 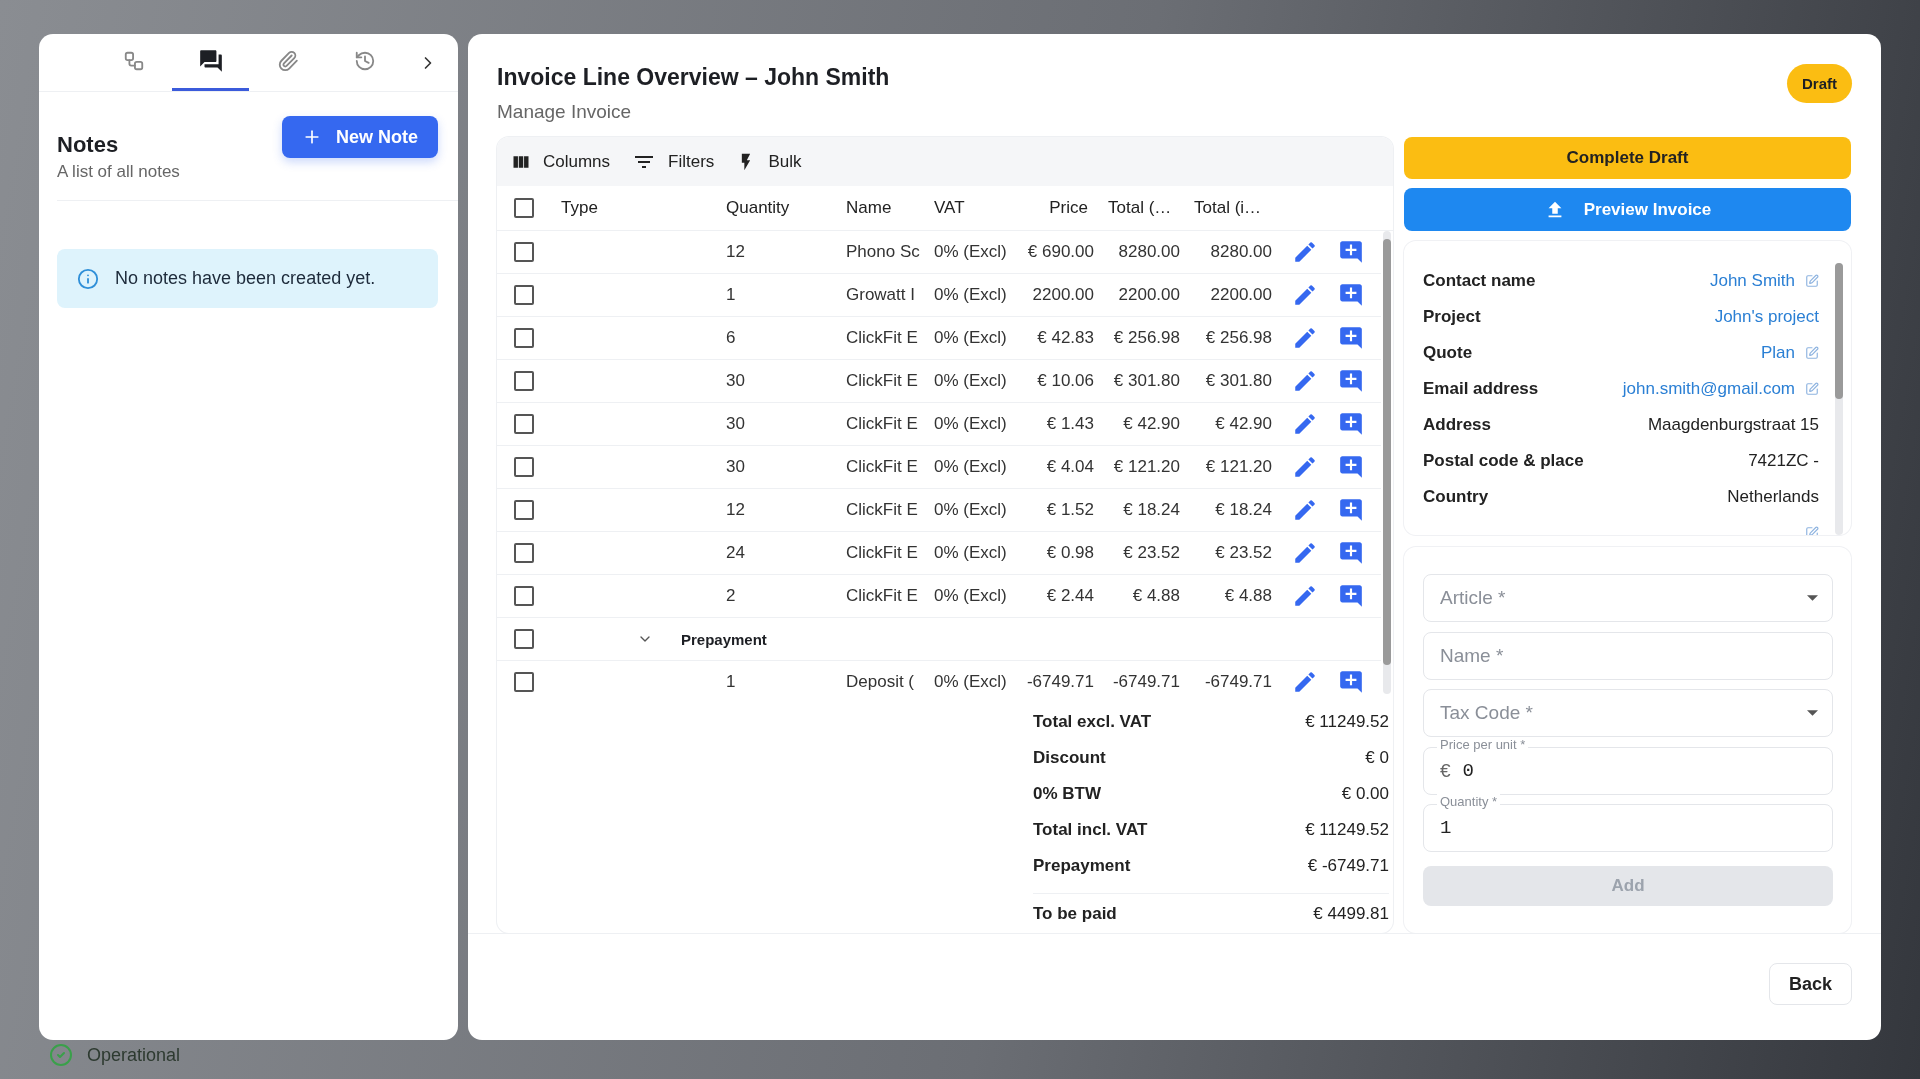 I want to click on table-cell-text: € 0.98, so click(x=1070, y=553).